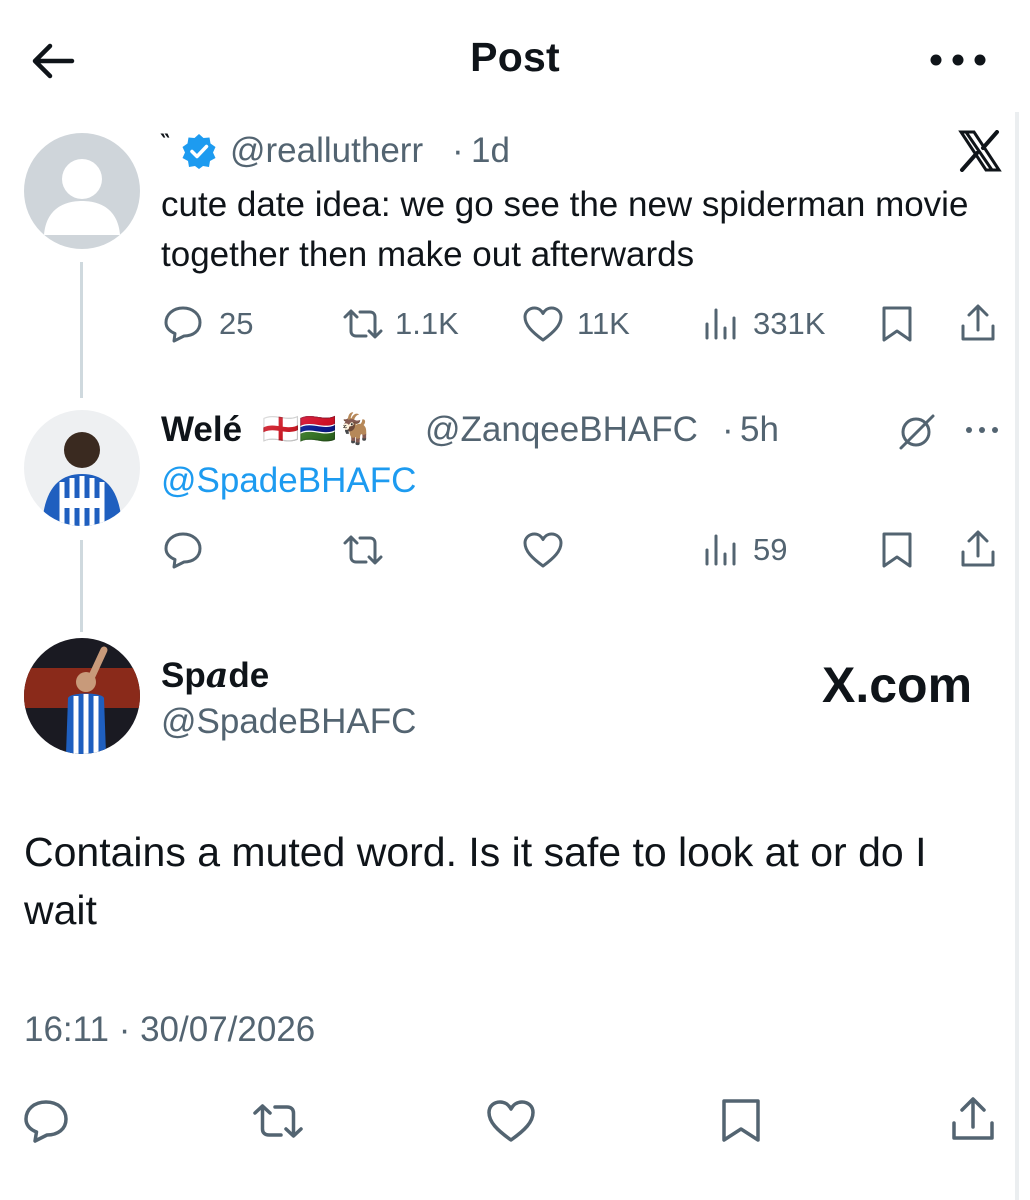 The height and width of the screenshot is (1200, 1030). I want to click on reply-more-button, so click(982, 430).